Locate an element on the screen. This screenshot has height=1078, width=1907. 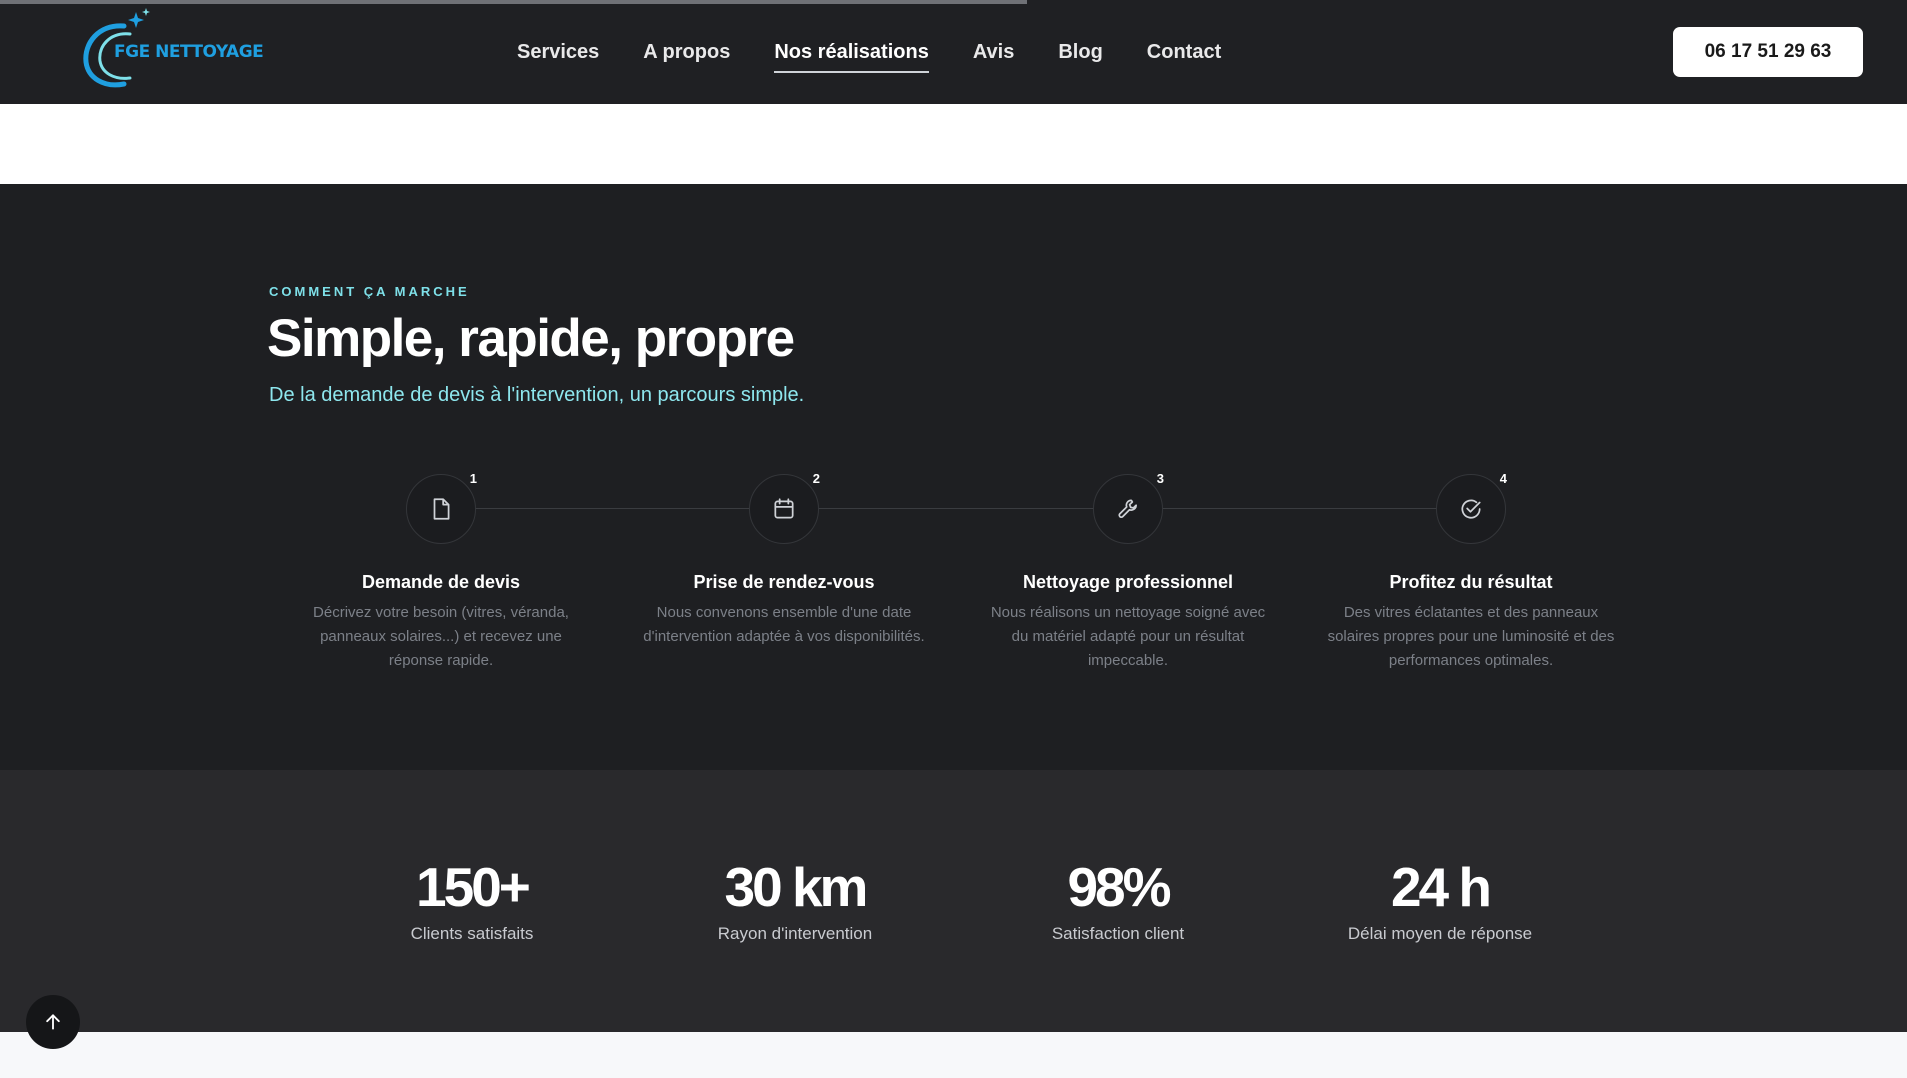
wrench-icon is located at coordinates (1127, 508).